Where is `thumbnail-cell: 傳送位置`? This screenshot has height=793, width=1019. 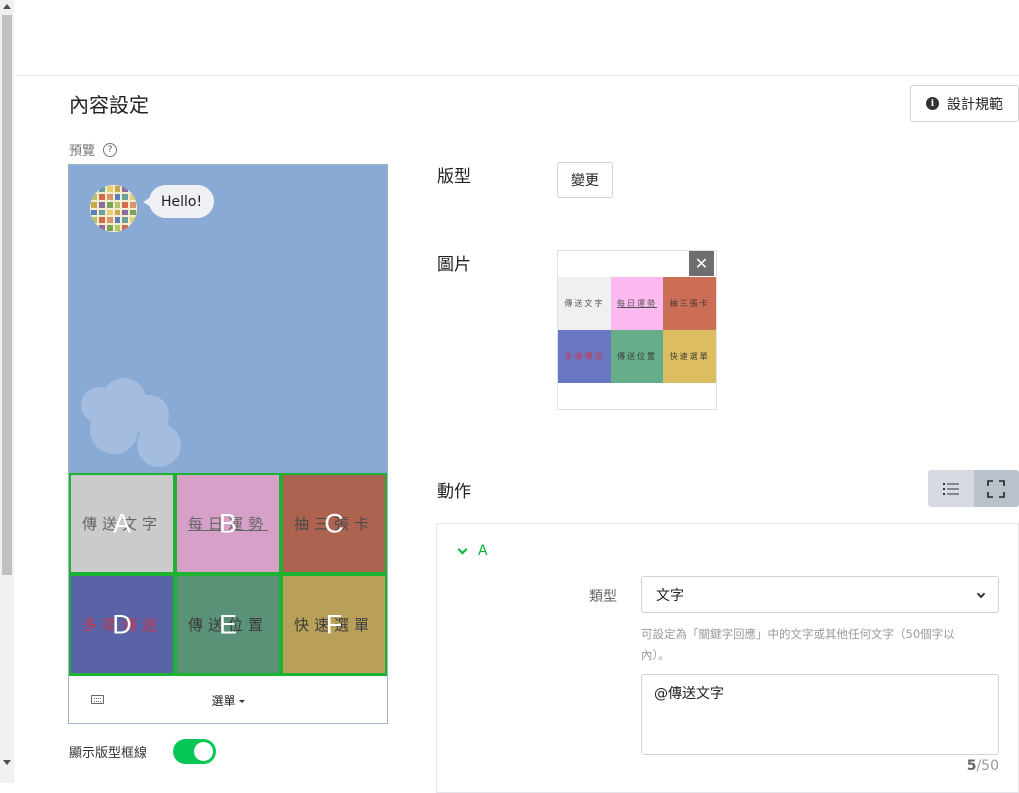 thumbnail-cell: 傳送位置 is located at coordinates (637, 356).